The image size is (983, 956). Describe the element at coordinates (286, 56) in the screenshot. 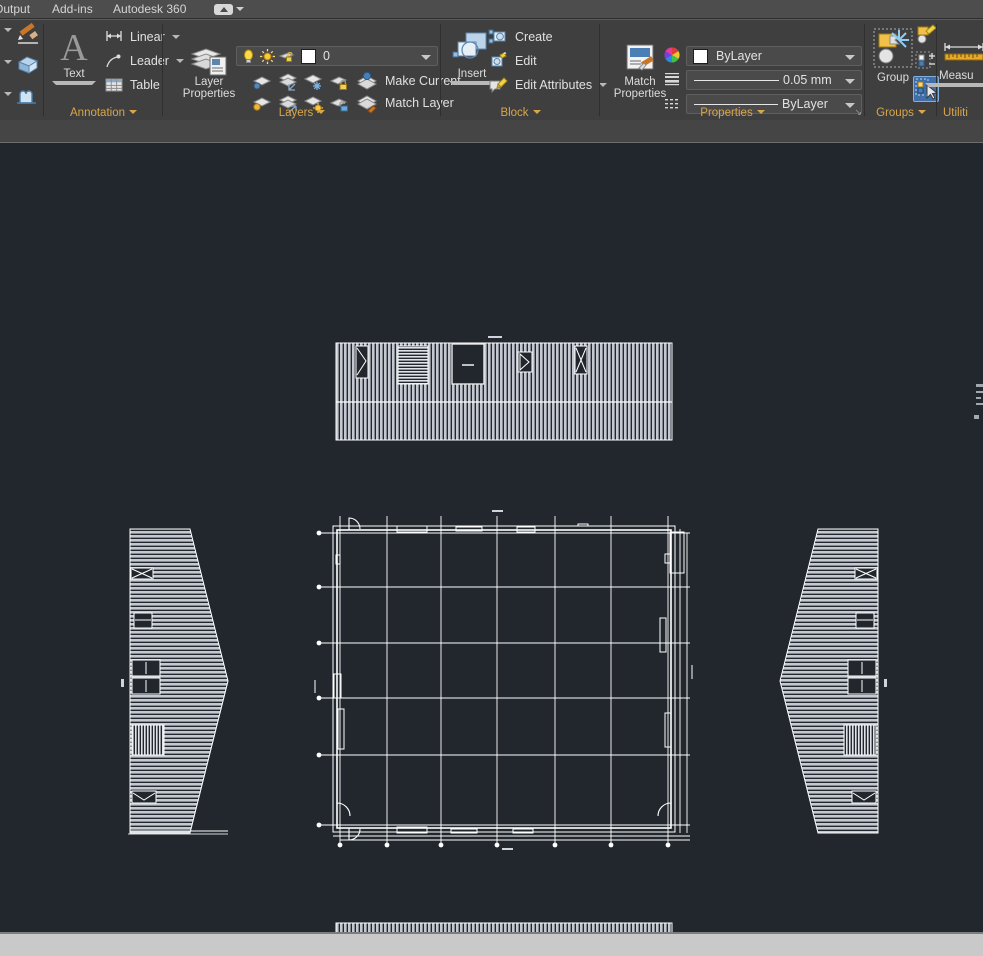

I see `unlock-icon` at that location.